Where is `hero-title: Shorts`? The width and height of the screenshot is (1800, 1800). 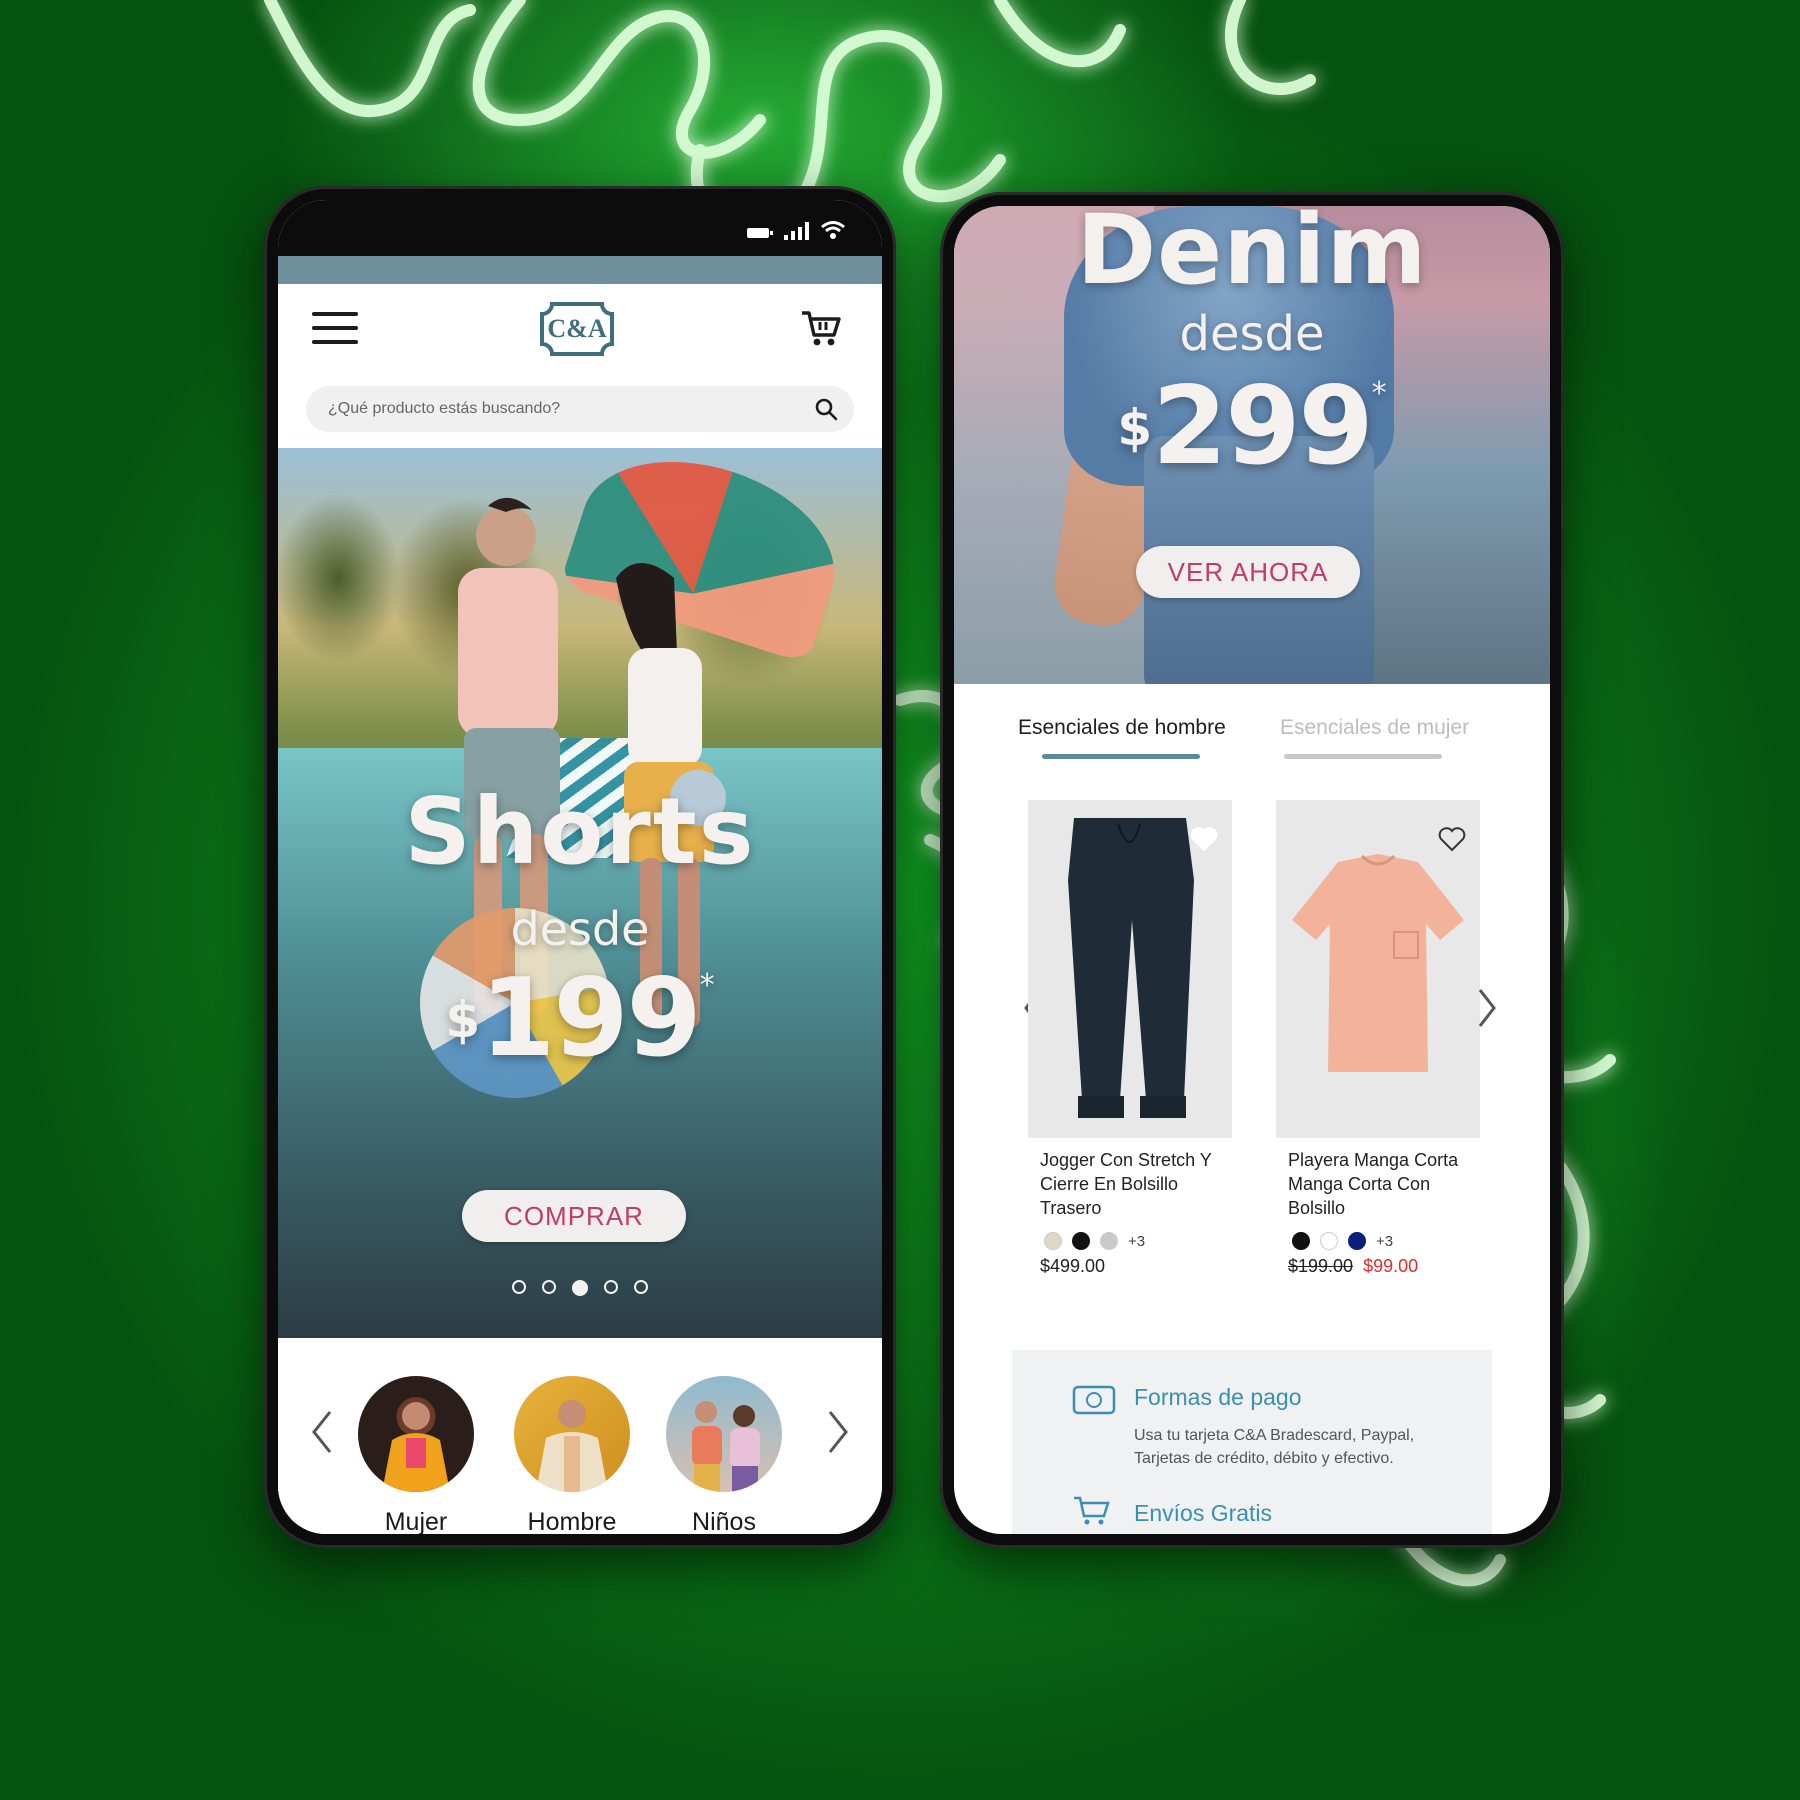
hero-title: Shorts is located at coordinates (580, 831).